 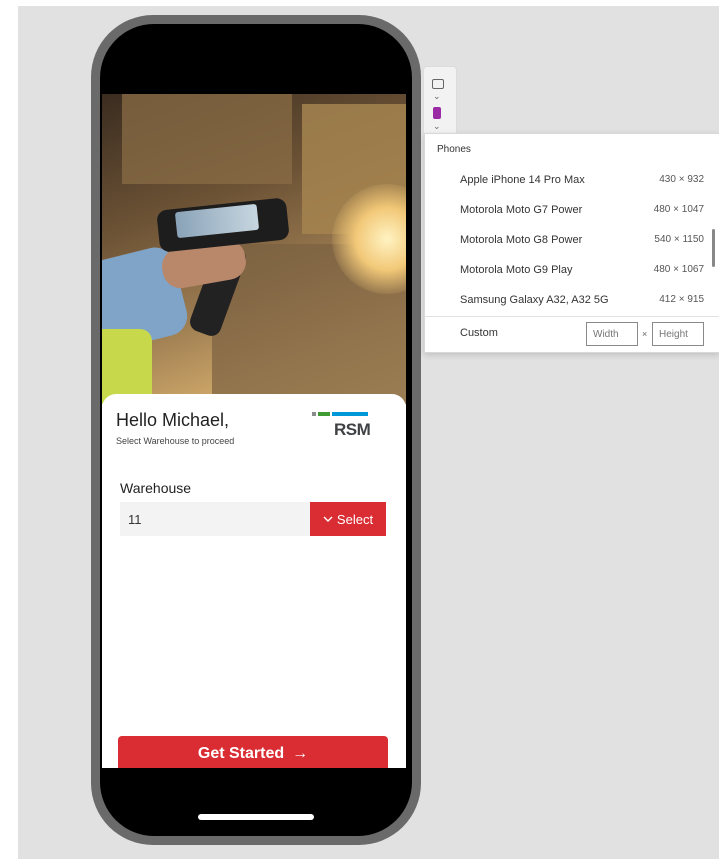 I want to click on get-started-button: Get Started →, so click(x=253, y=752).